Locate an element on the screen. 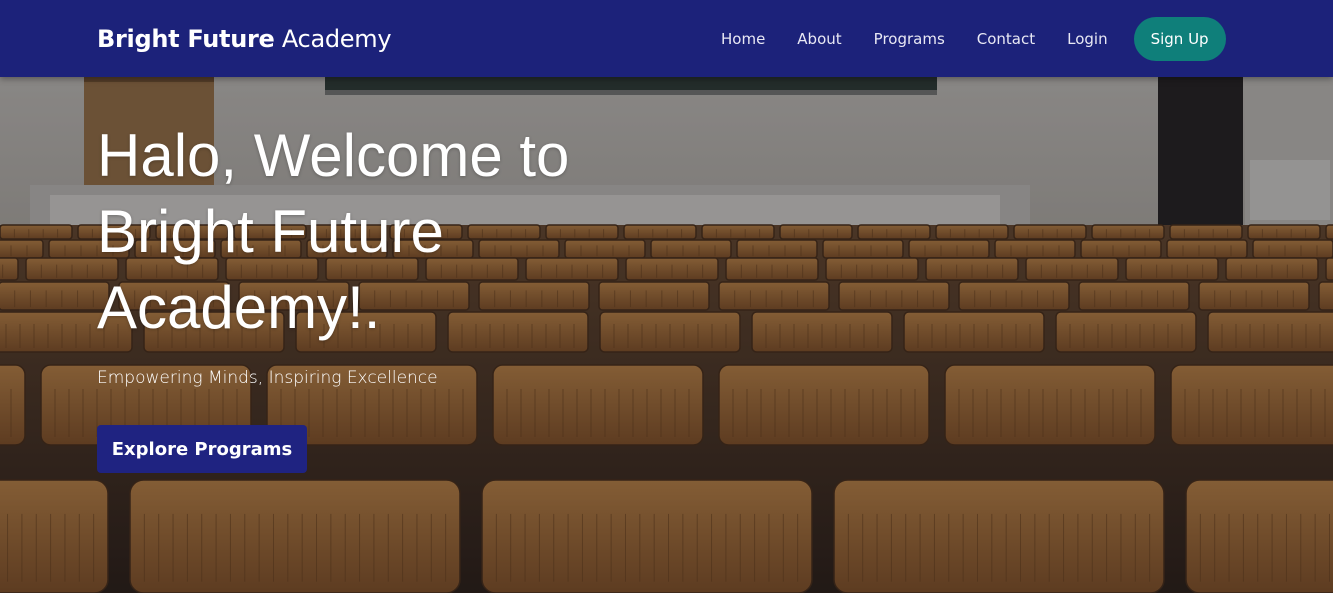 The width and height of the screenshot is (1333, 593). hero-title-line-3: Academy!. is located at coordinates (239, 307).